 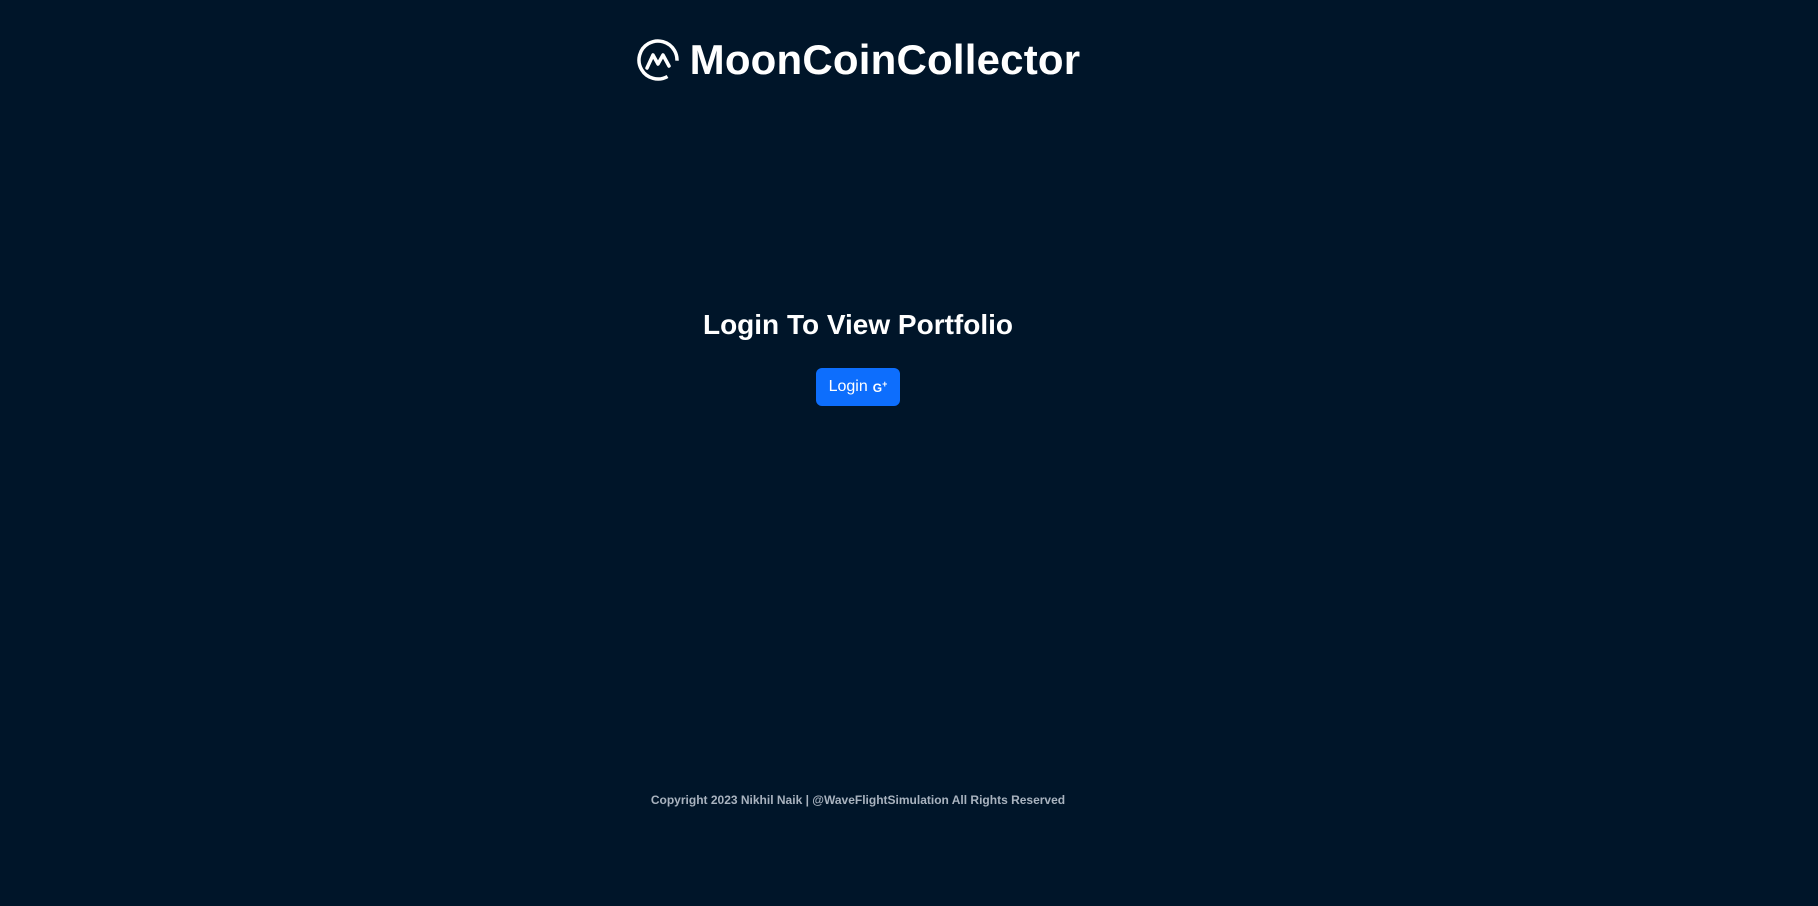 What do you see at coordinates (885, 59) in the screenshot?
I see `app-title: MoonCoinCollector` at bounding box center [885, 59].